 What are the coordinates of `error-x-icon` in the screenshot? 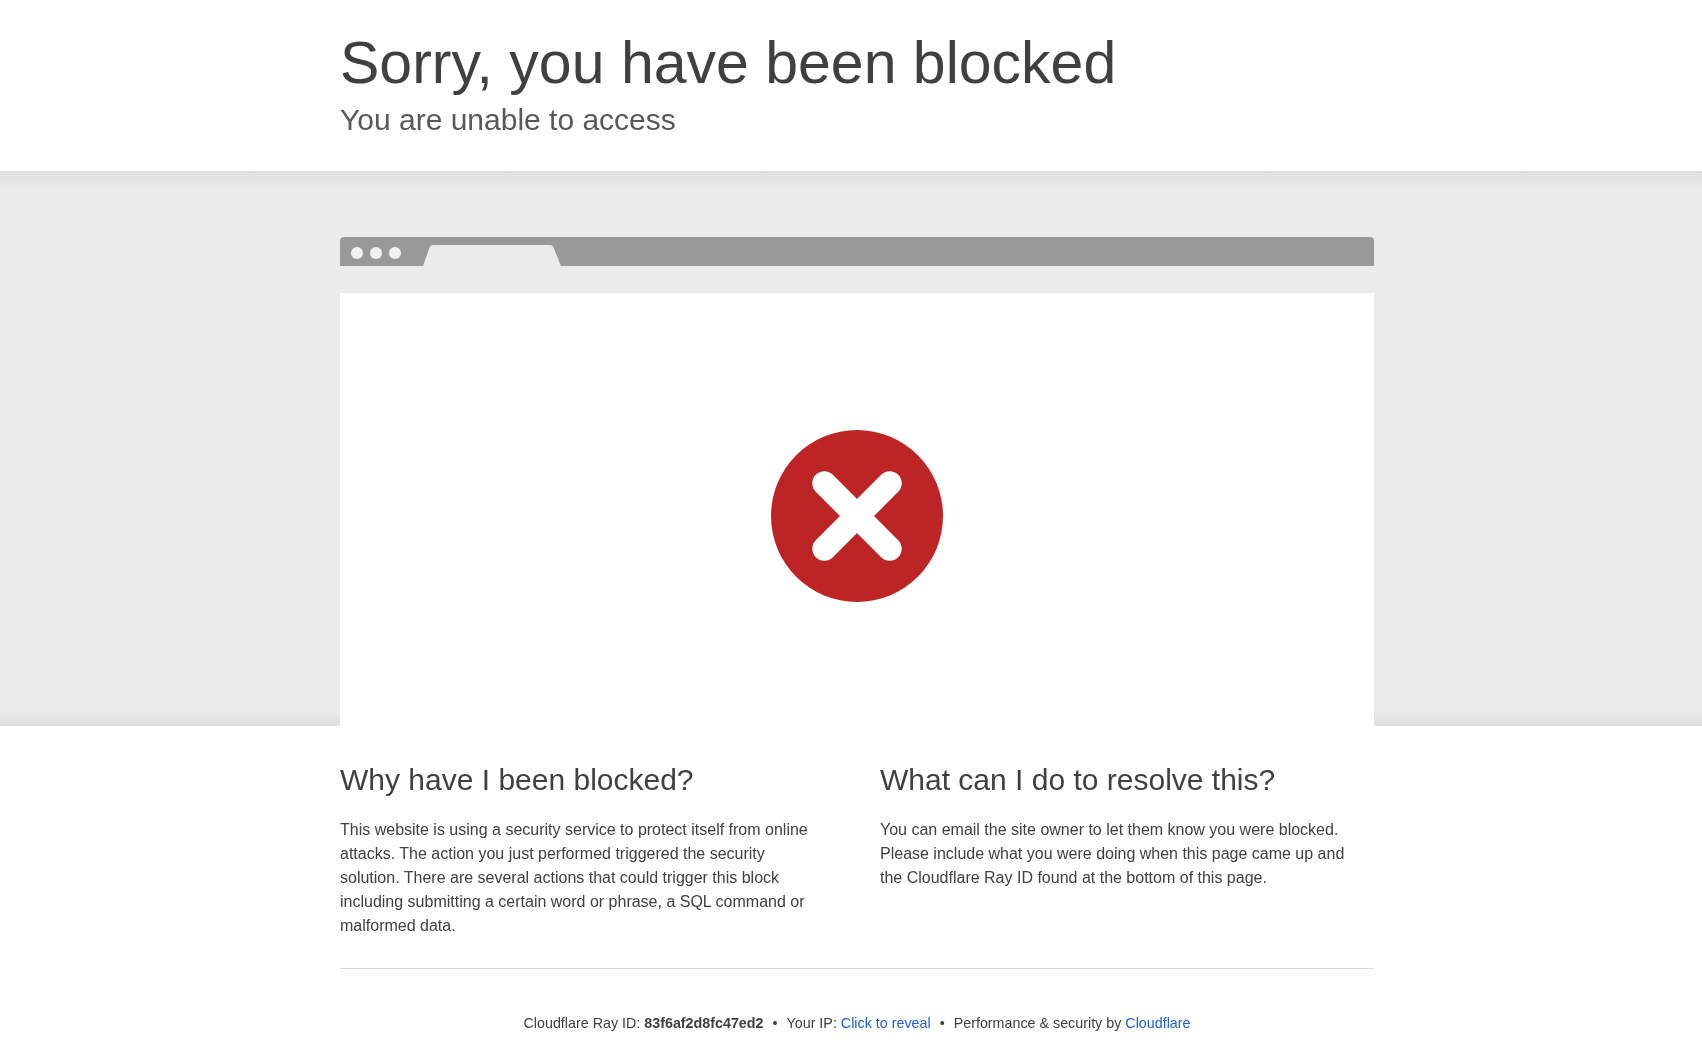 It's located at (857, 516).